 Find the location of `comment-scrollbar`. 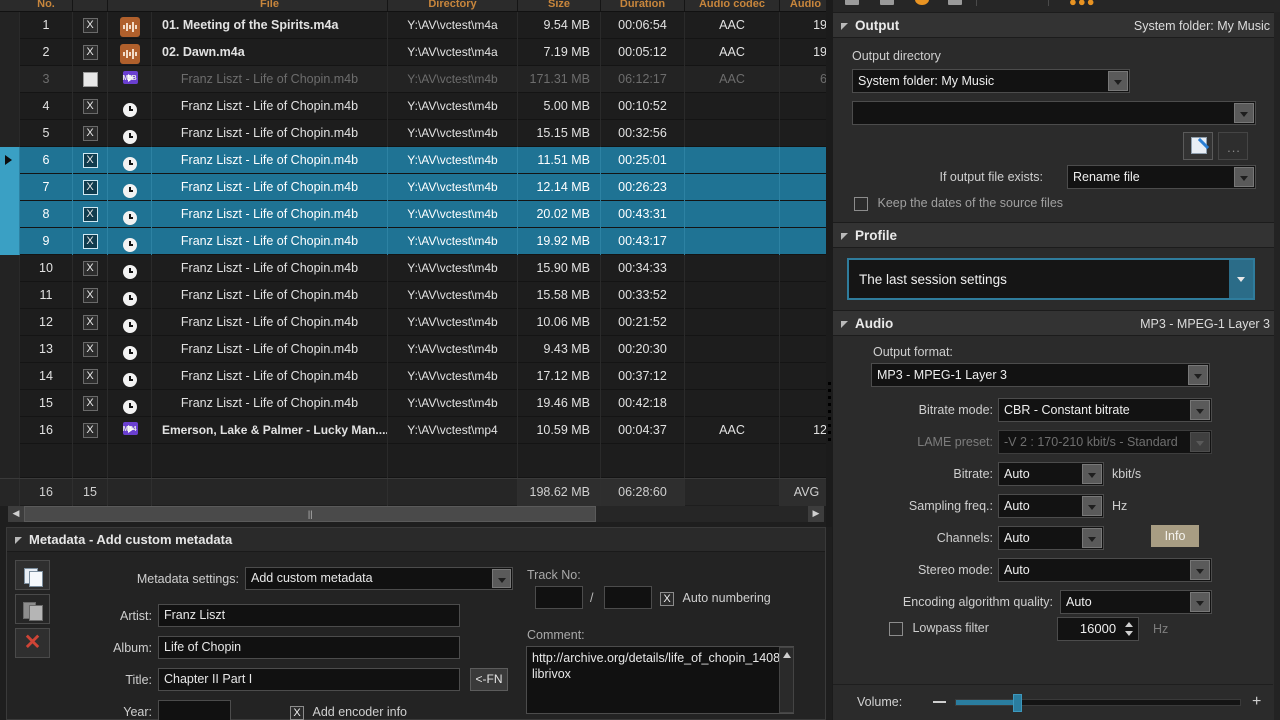

comment-scrollbar is located at coordinates (786, 680).